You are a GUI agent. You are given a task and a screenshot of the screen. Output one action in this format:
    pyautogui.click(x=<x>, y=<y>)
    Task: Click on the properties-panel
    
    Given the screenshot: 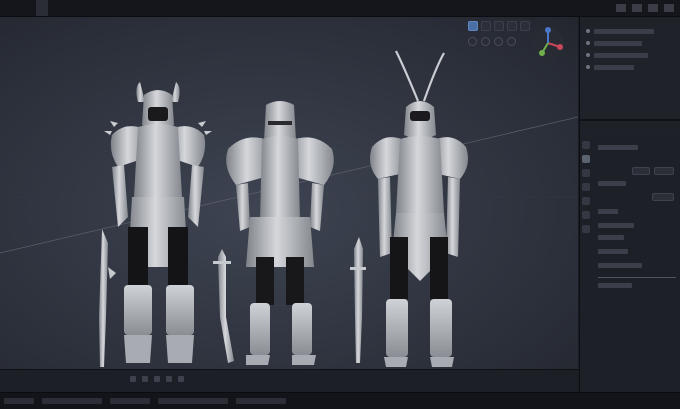 What is the action you would take?
    pyautogui.click(x=630, y=264)
    